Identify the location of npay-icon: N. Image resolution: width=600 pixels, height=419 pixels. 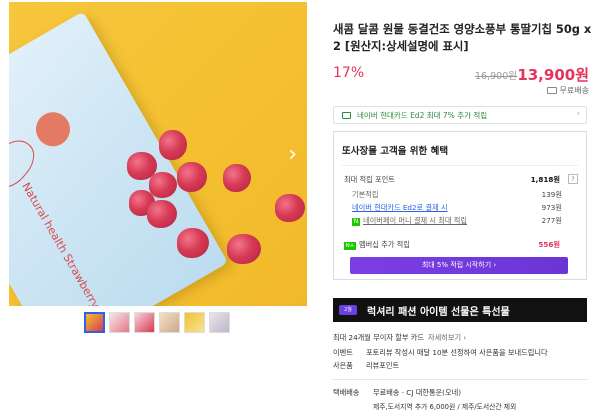
(356, 222).